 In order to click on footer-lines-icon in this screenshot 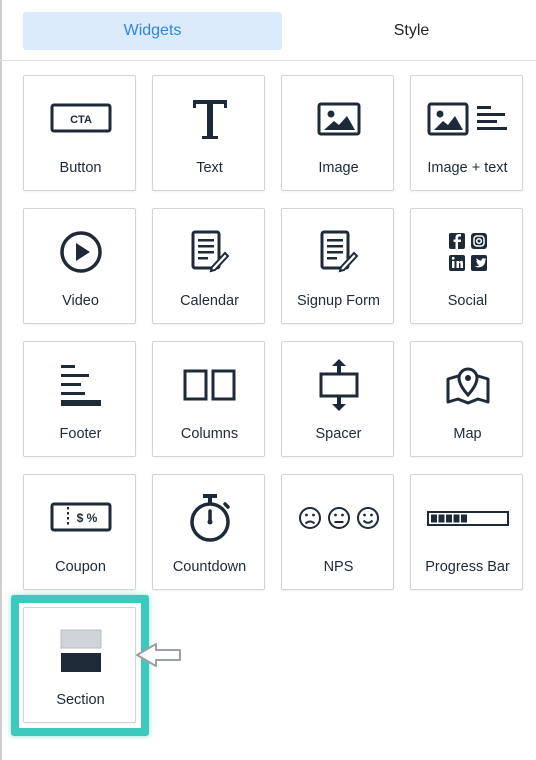, I will do `click(80, 385)`.